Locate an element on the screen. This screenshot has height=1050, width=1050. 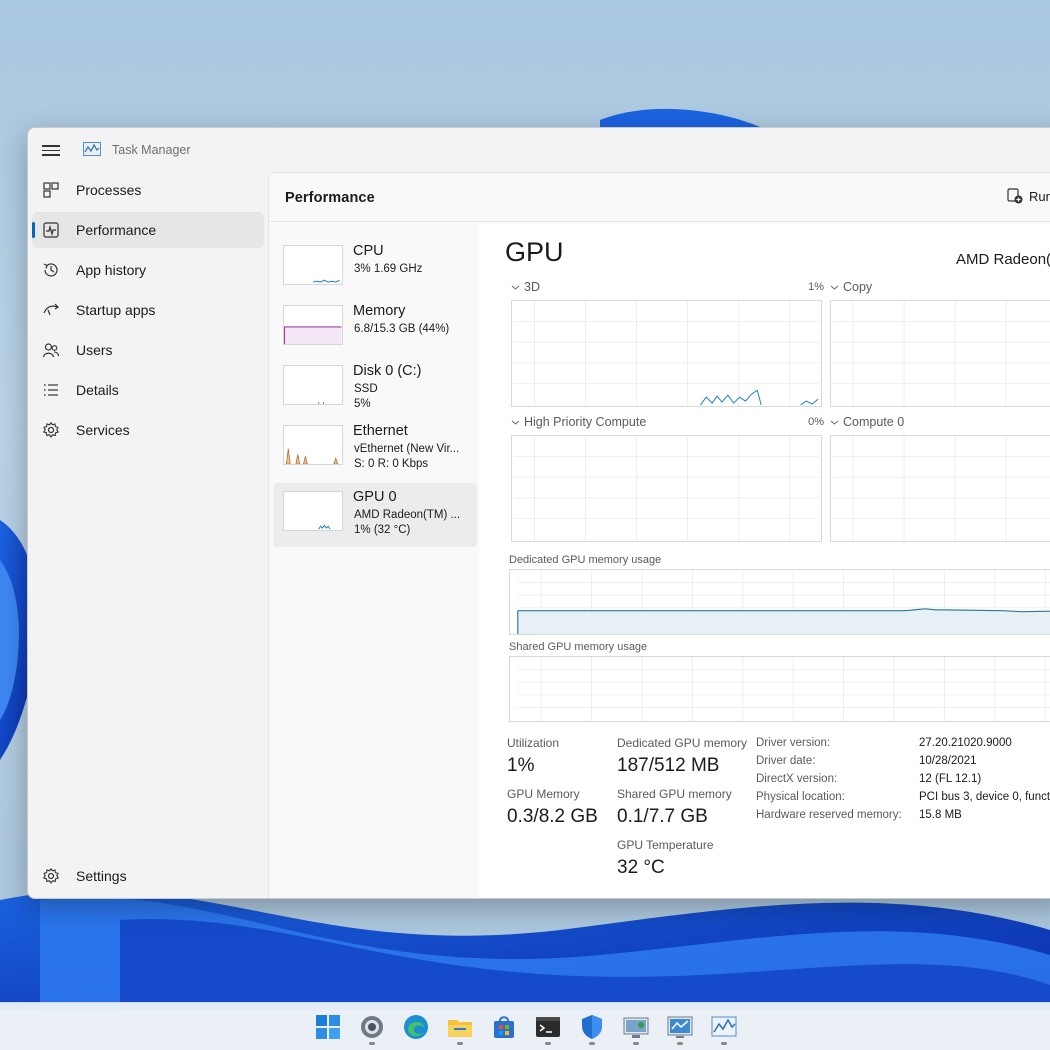
title-bar: Task Manager is located at coordinates (539, 150).